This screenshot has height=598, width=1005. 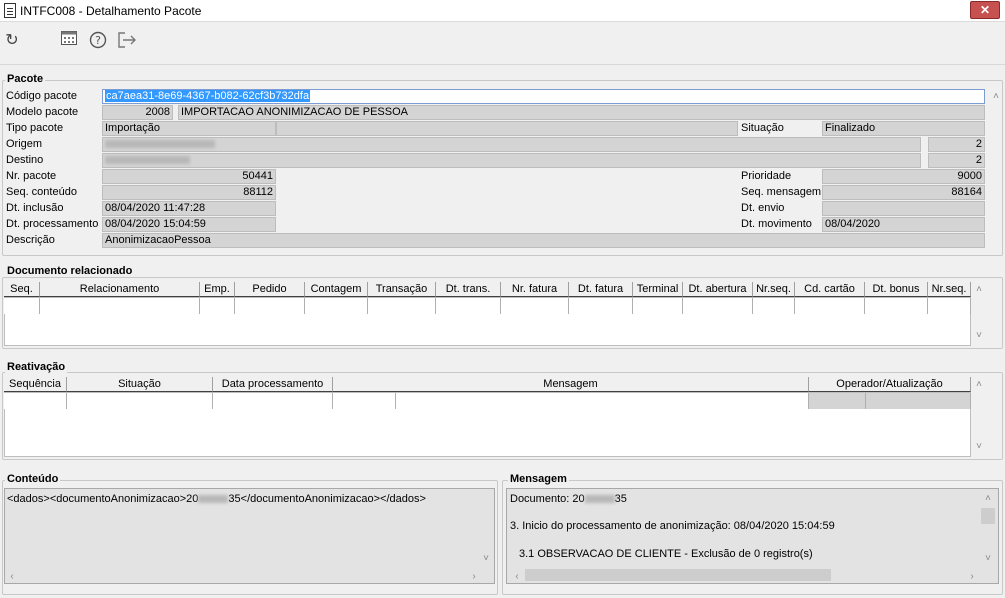 I want to click on col-cd-cartao: Cd. cartão, so click(x=830, y=289).